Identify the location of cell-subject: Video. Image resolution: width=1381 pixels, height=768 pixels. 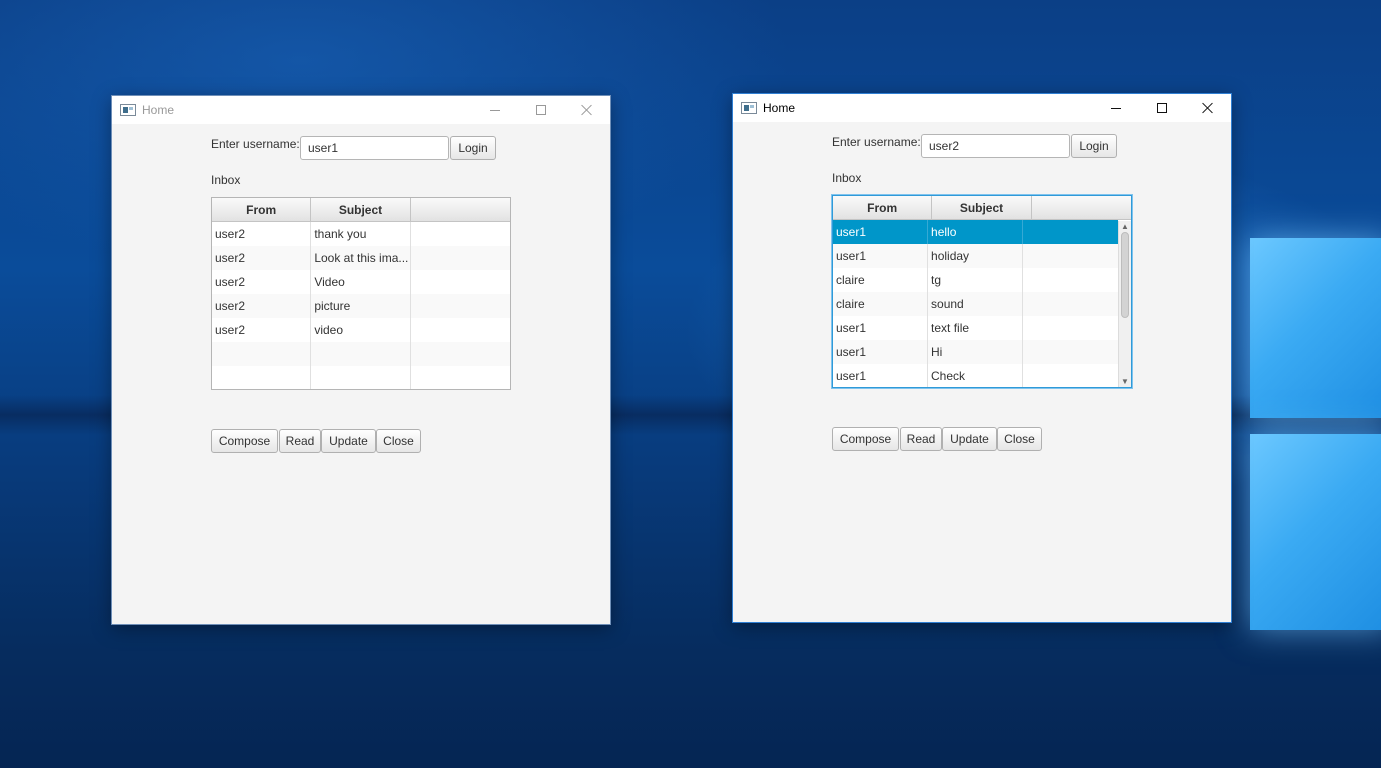
(361, 282).